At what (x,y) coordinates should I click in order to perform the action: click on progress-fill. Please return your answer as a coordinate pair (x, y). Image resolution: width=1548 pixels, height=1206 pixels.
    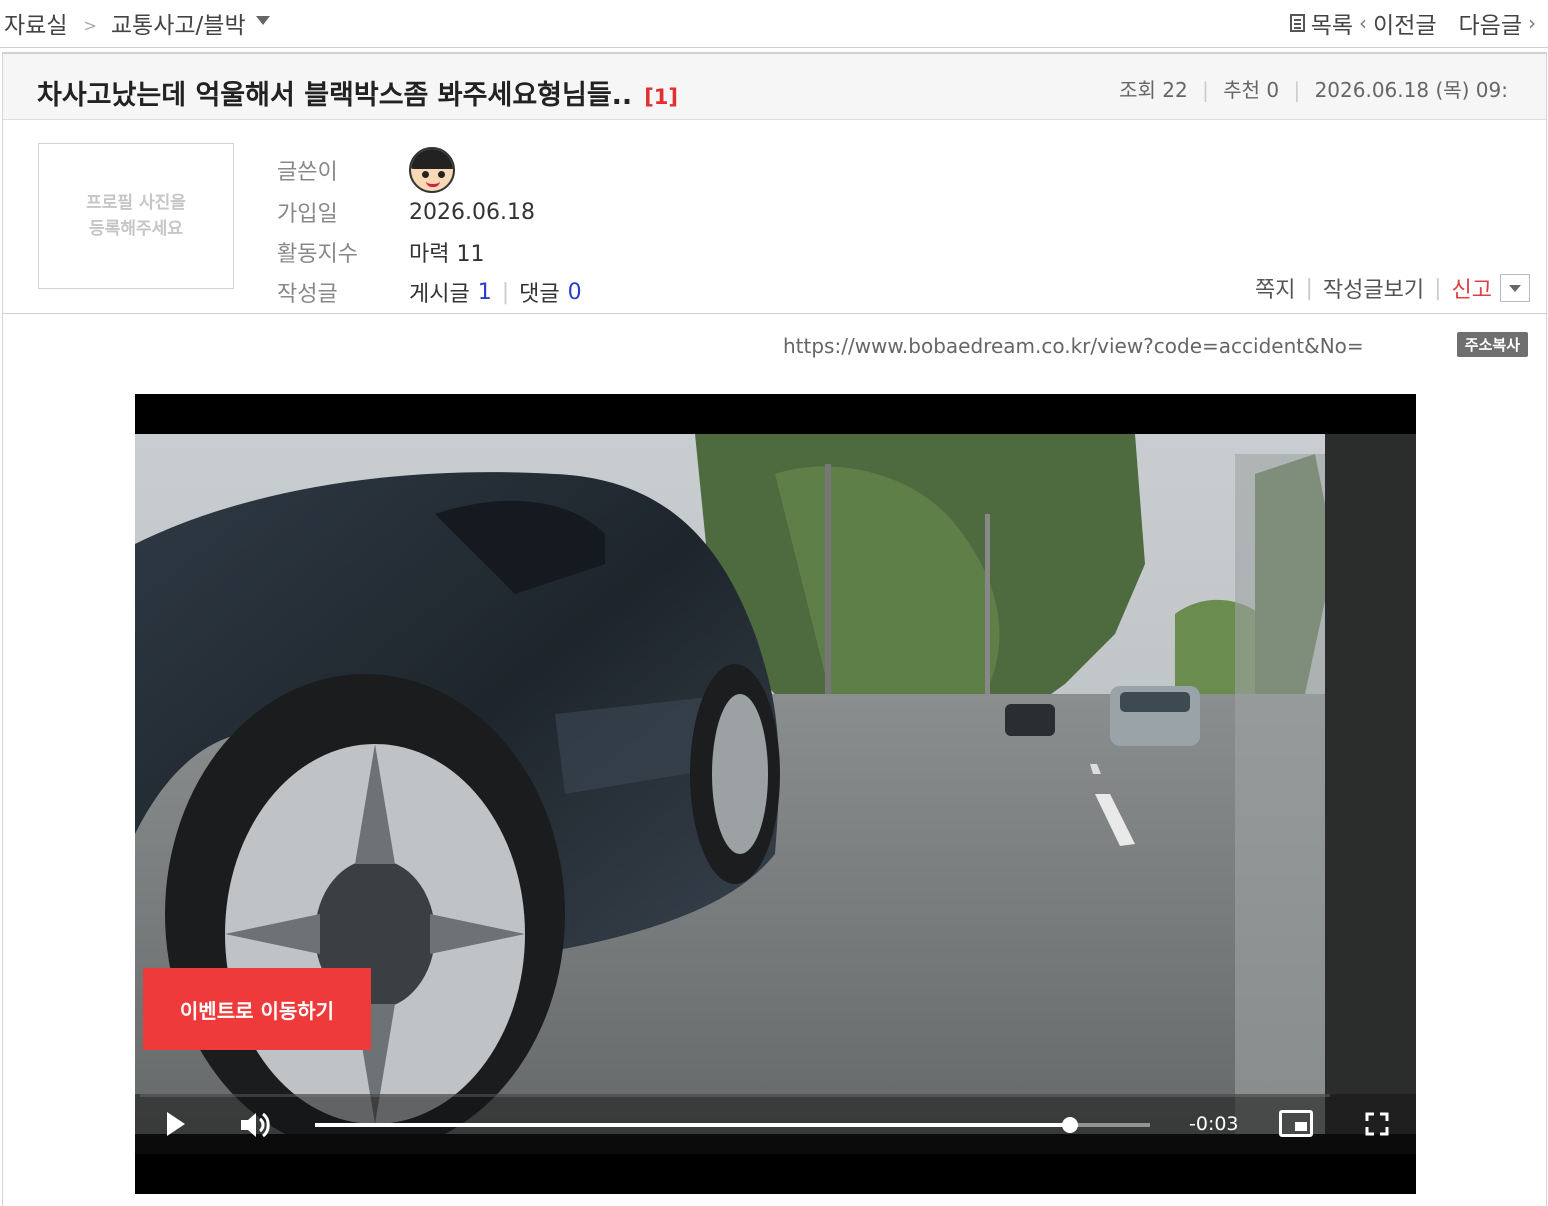
    Looking at the image, I should click on (692, 1125).